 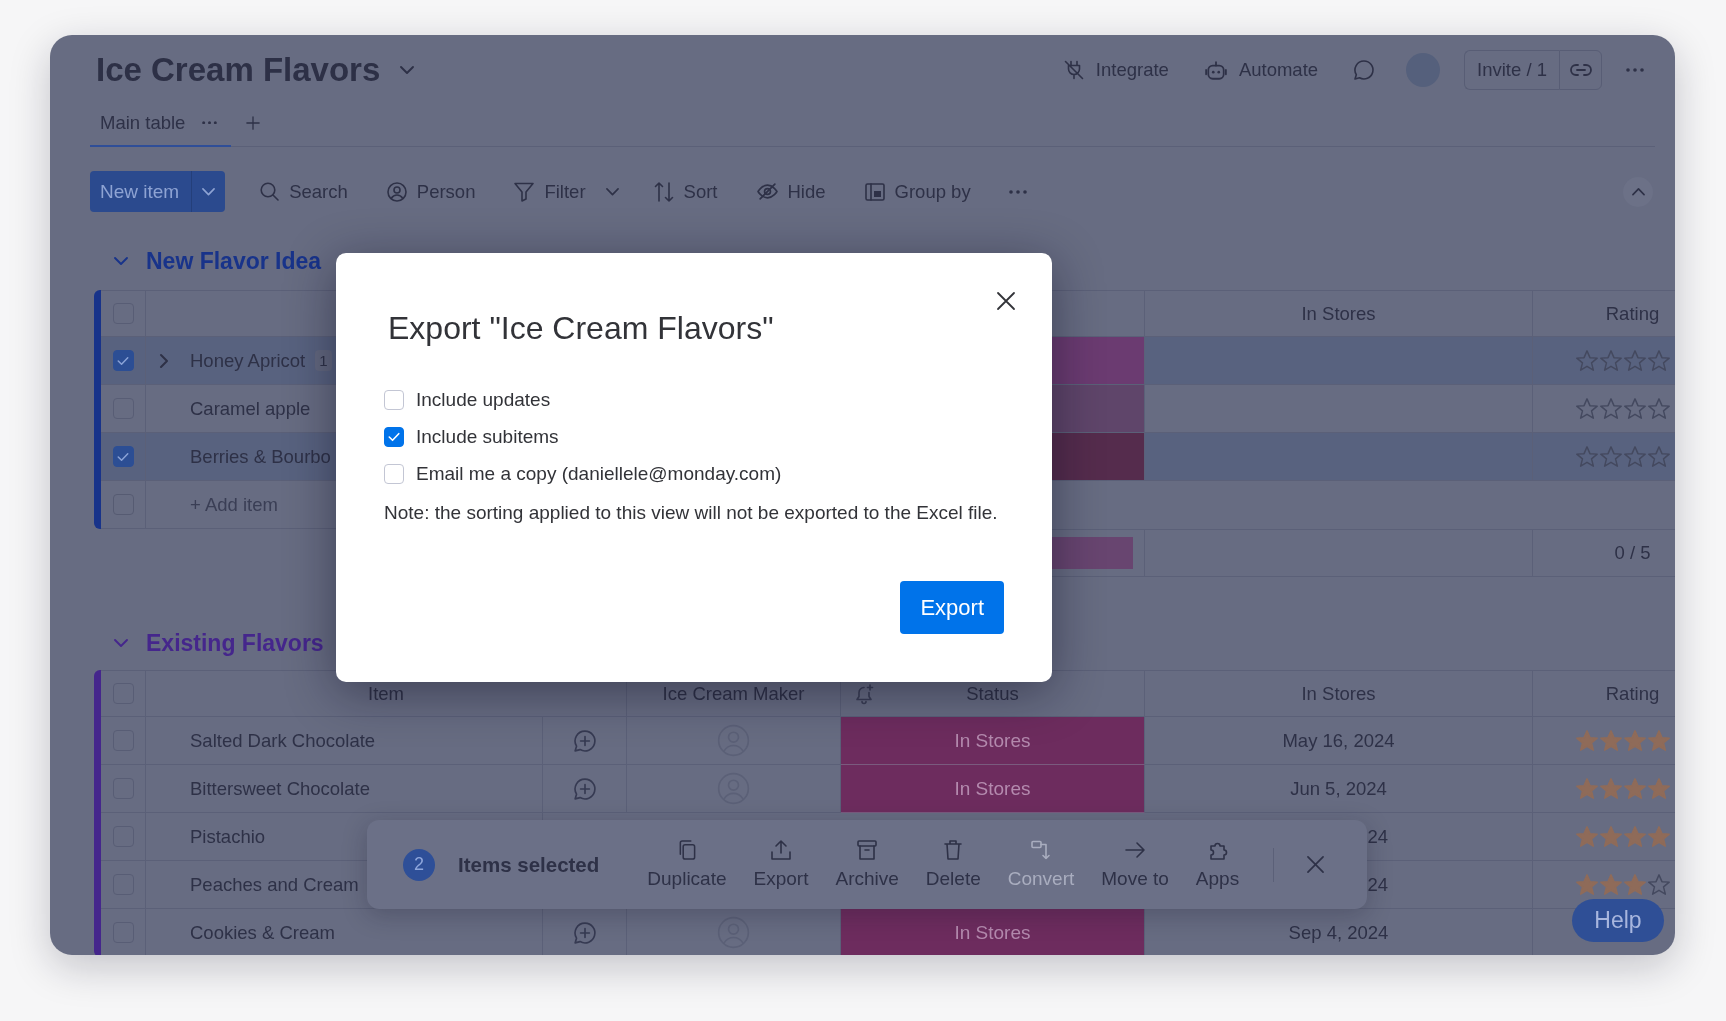 What do you see at coordinates (581, 328) in the screenshot?
I see `dialog-title: Export "Ice Cream Flavors"` at bounding box center [581, 328].